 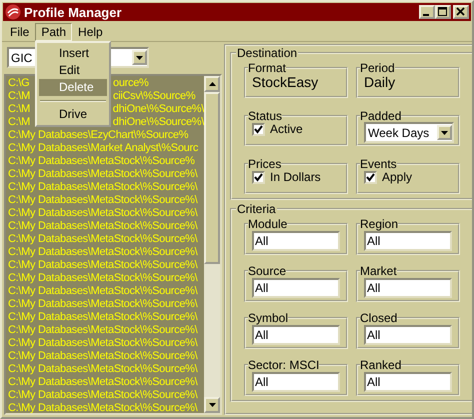 I want to click on value-text: Daily, so click(x=380, y=82).